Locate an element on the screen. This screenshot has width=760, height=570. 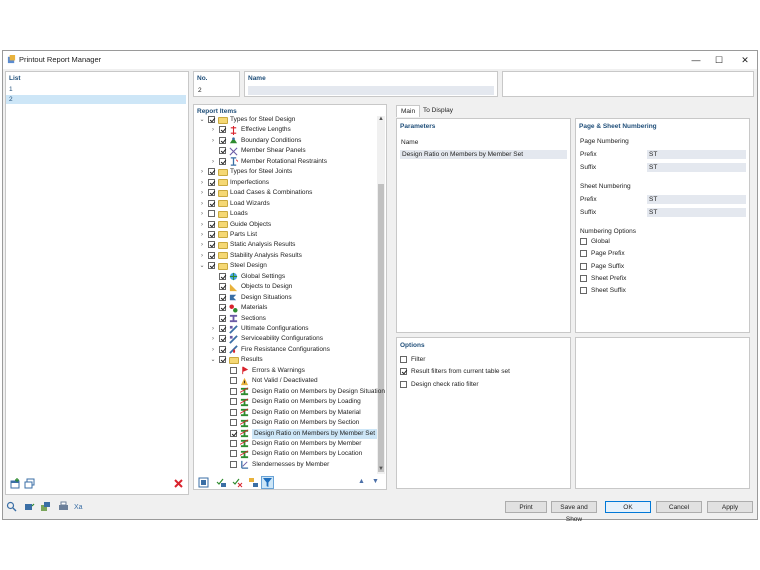
tree-item: › Static Analysis Results is located at coordinates (147, 245).